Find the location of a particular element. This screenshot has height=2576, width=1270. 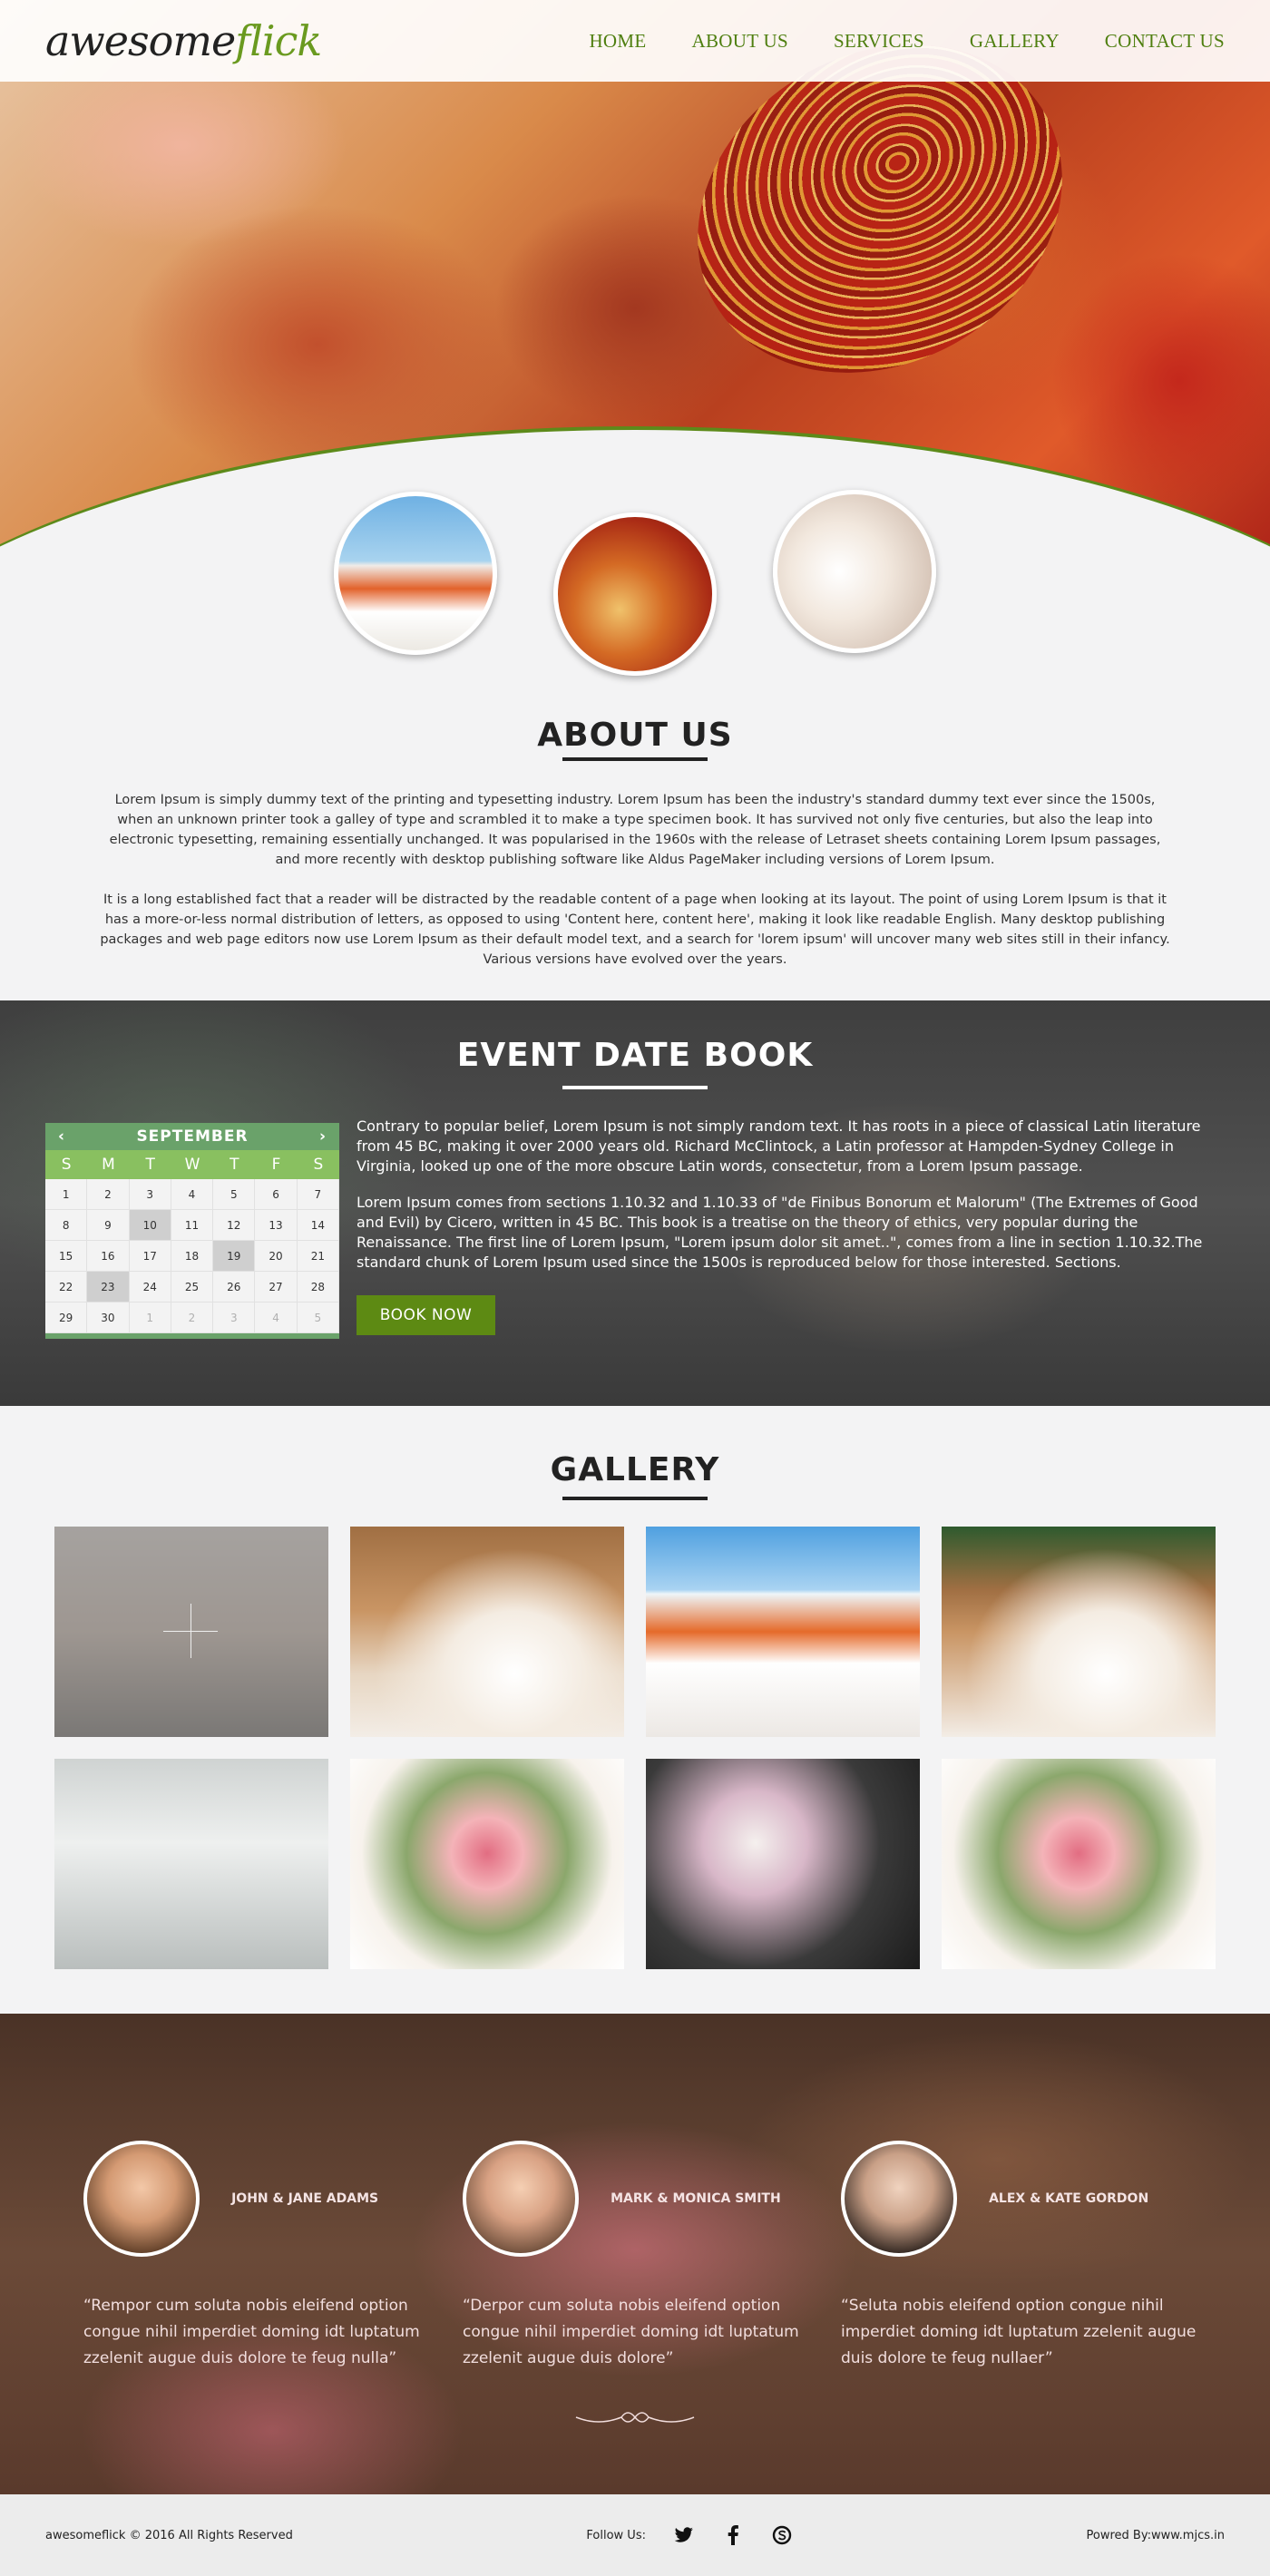

testimonial-name: JOHN & JANE ADAMS is located at coordinates (305, 2198).